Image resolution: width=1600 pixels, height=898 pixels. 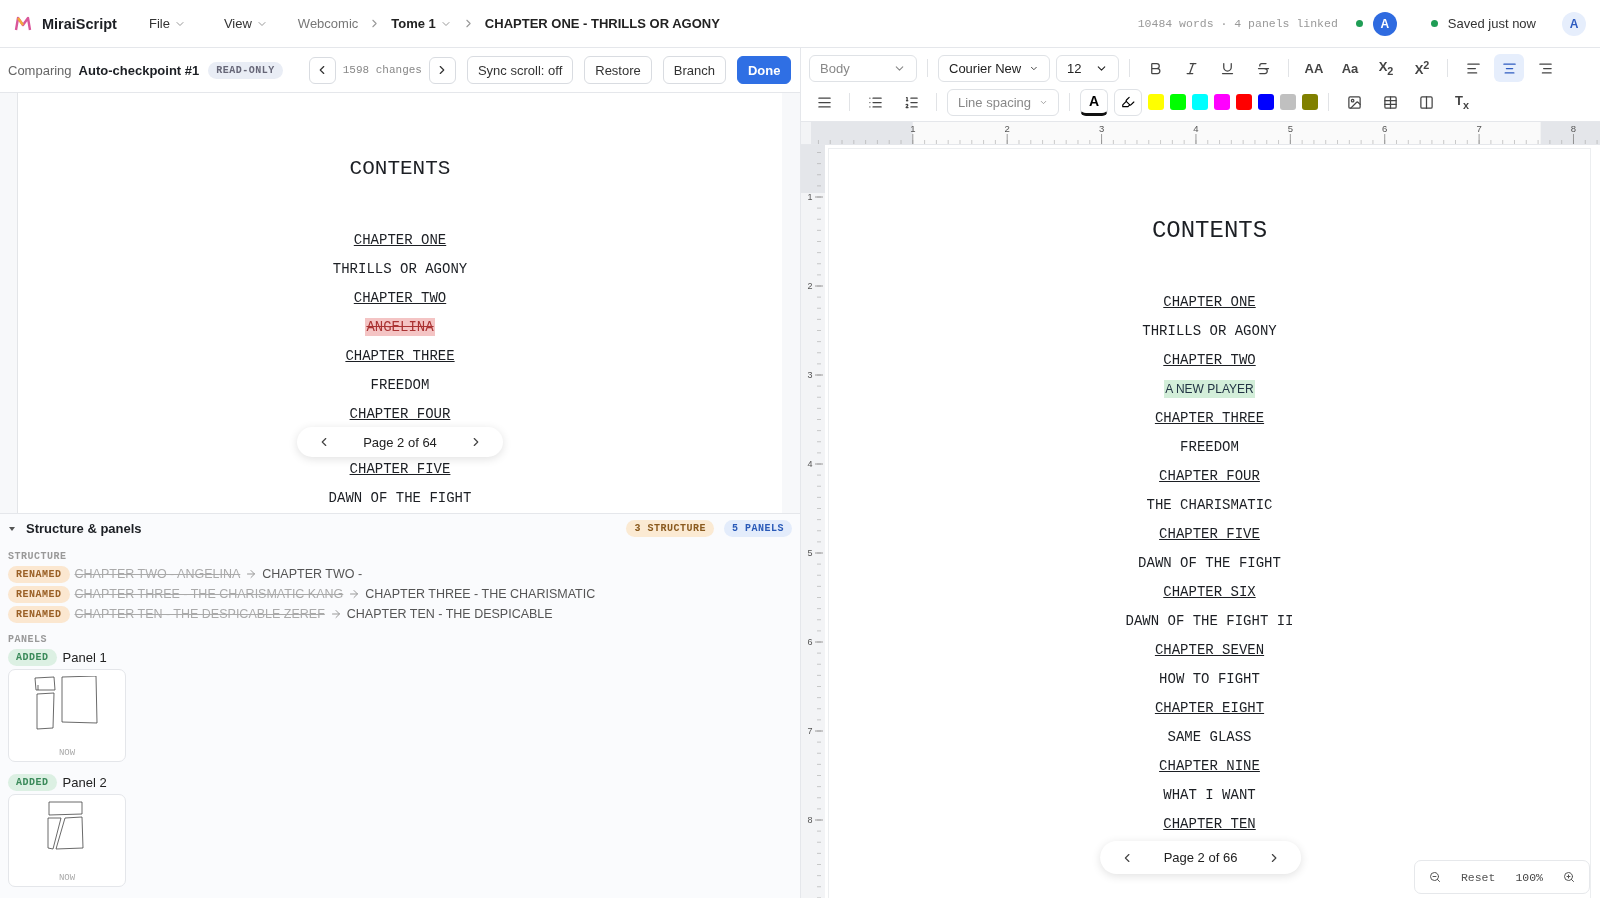 I want to click on old-title: CHAPTER THREE - THE CHARISMATIC KANG, so click(x=209, y=594).